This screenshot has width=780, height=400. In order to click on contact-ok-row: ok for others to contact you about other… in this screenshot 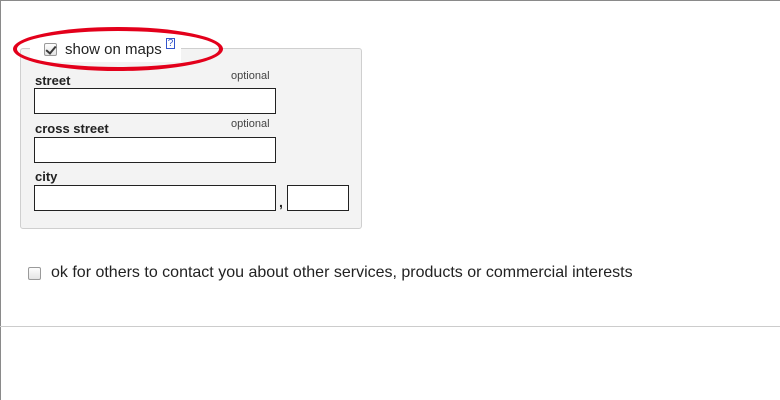, I will do `click(330, 273)`.